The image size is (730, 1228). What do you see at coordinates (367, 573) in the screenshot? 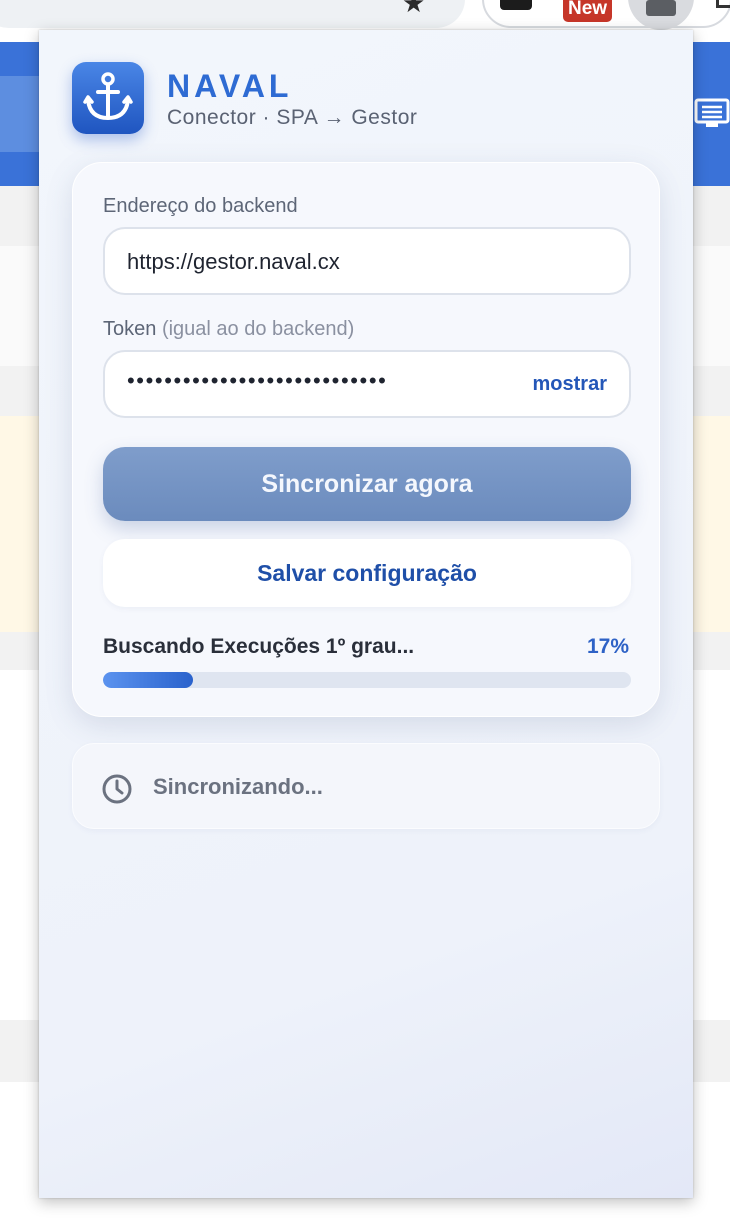
I see `save-config-button: Salvar configuração` at bounding box center [367, 573].